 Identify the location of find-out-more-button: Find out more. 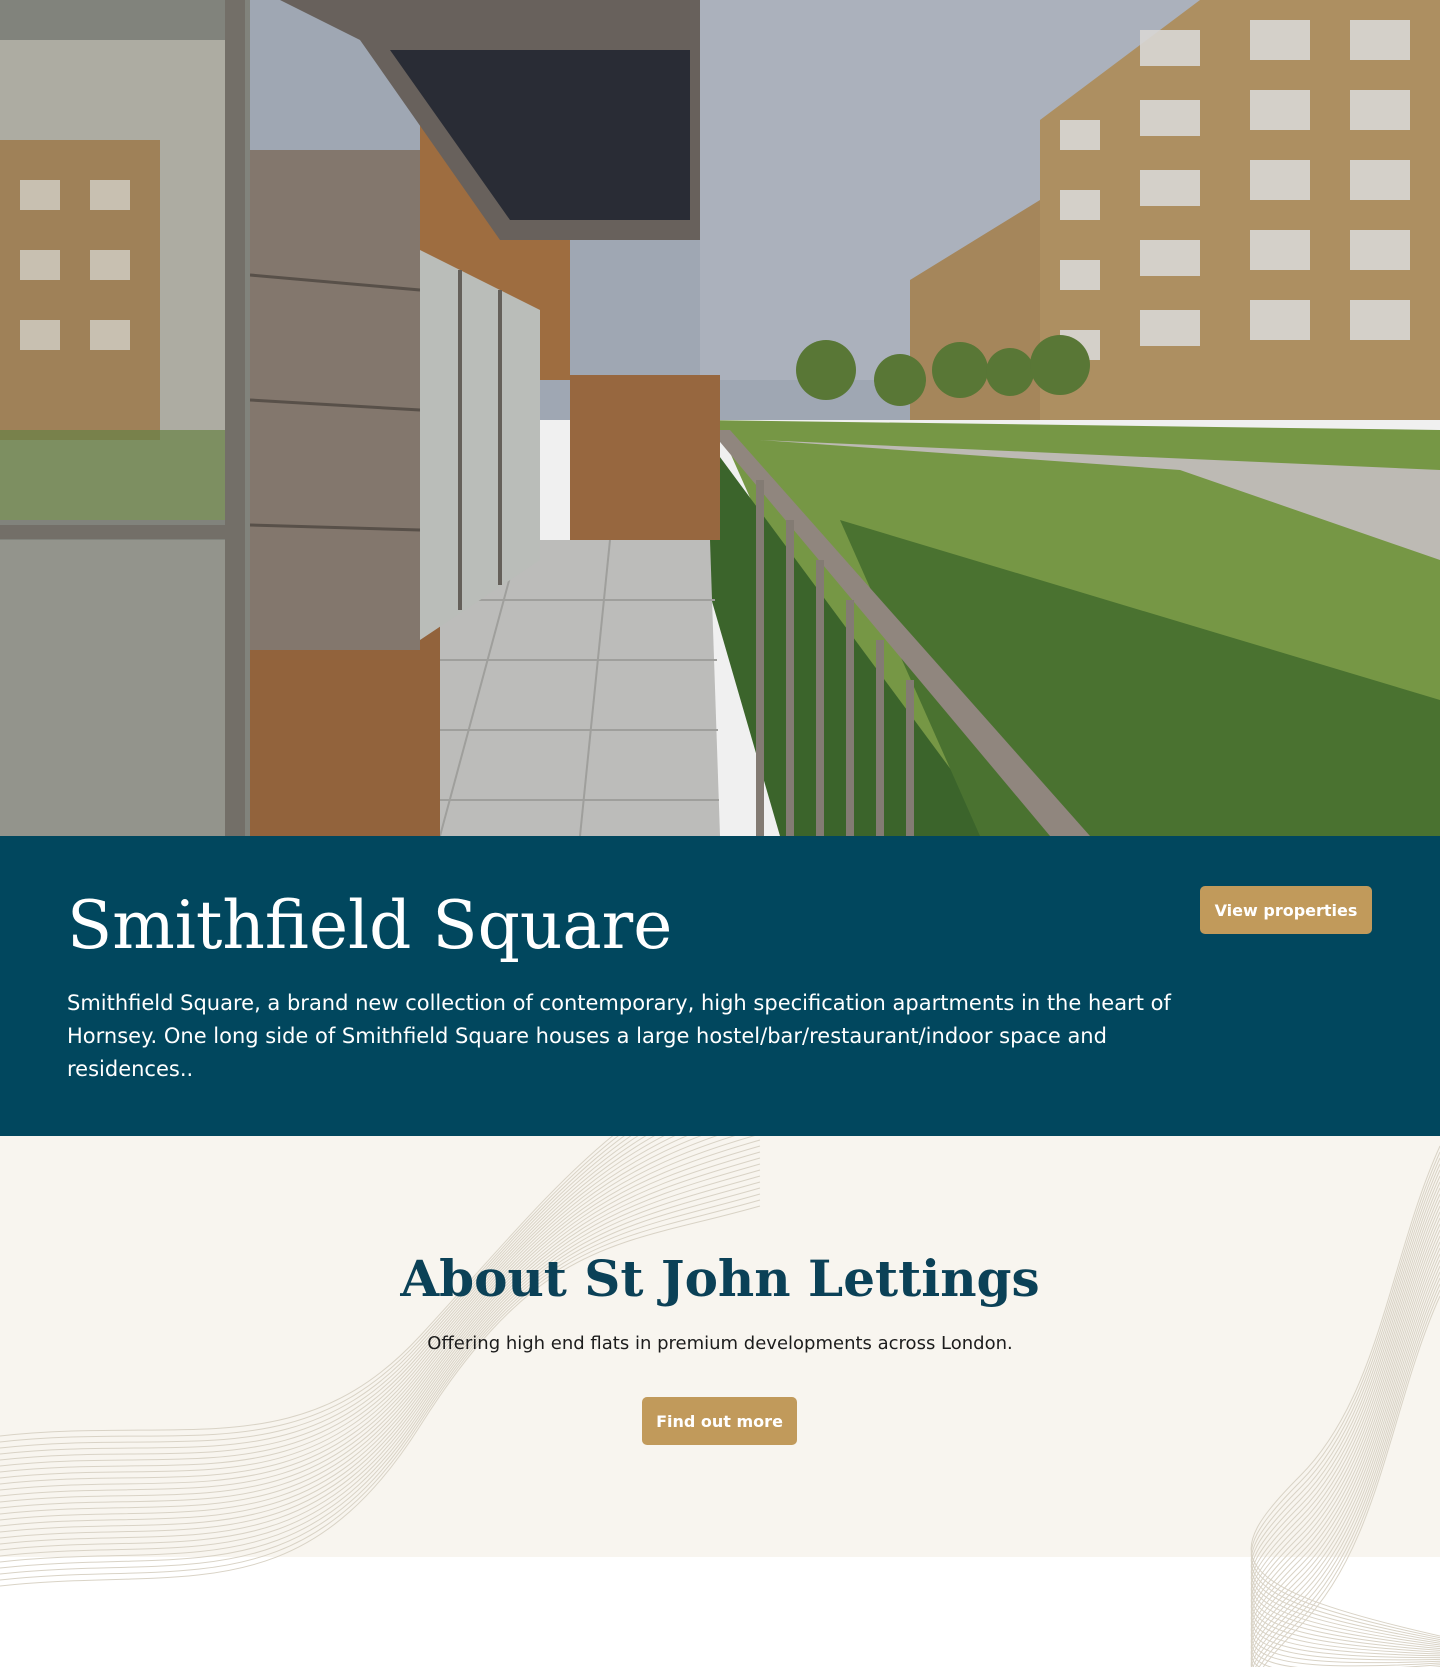
(719, 1421).